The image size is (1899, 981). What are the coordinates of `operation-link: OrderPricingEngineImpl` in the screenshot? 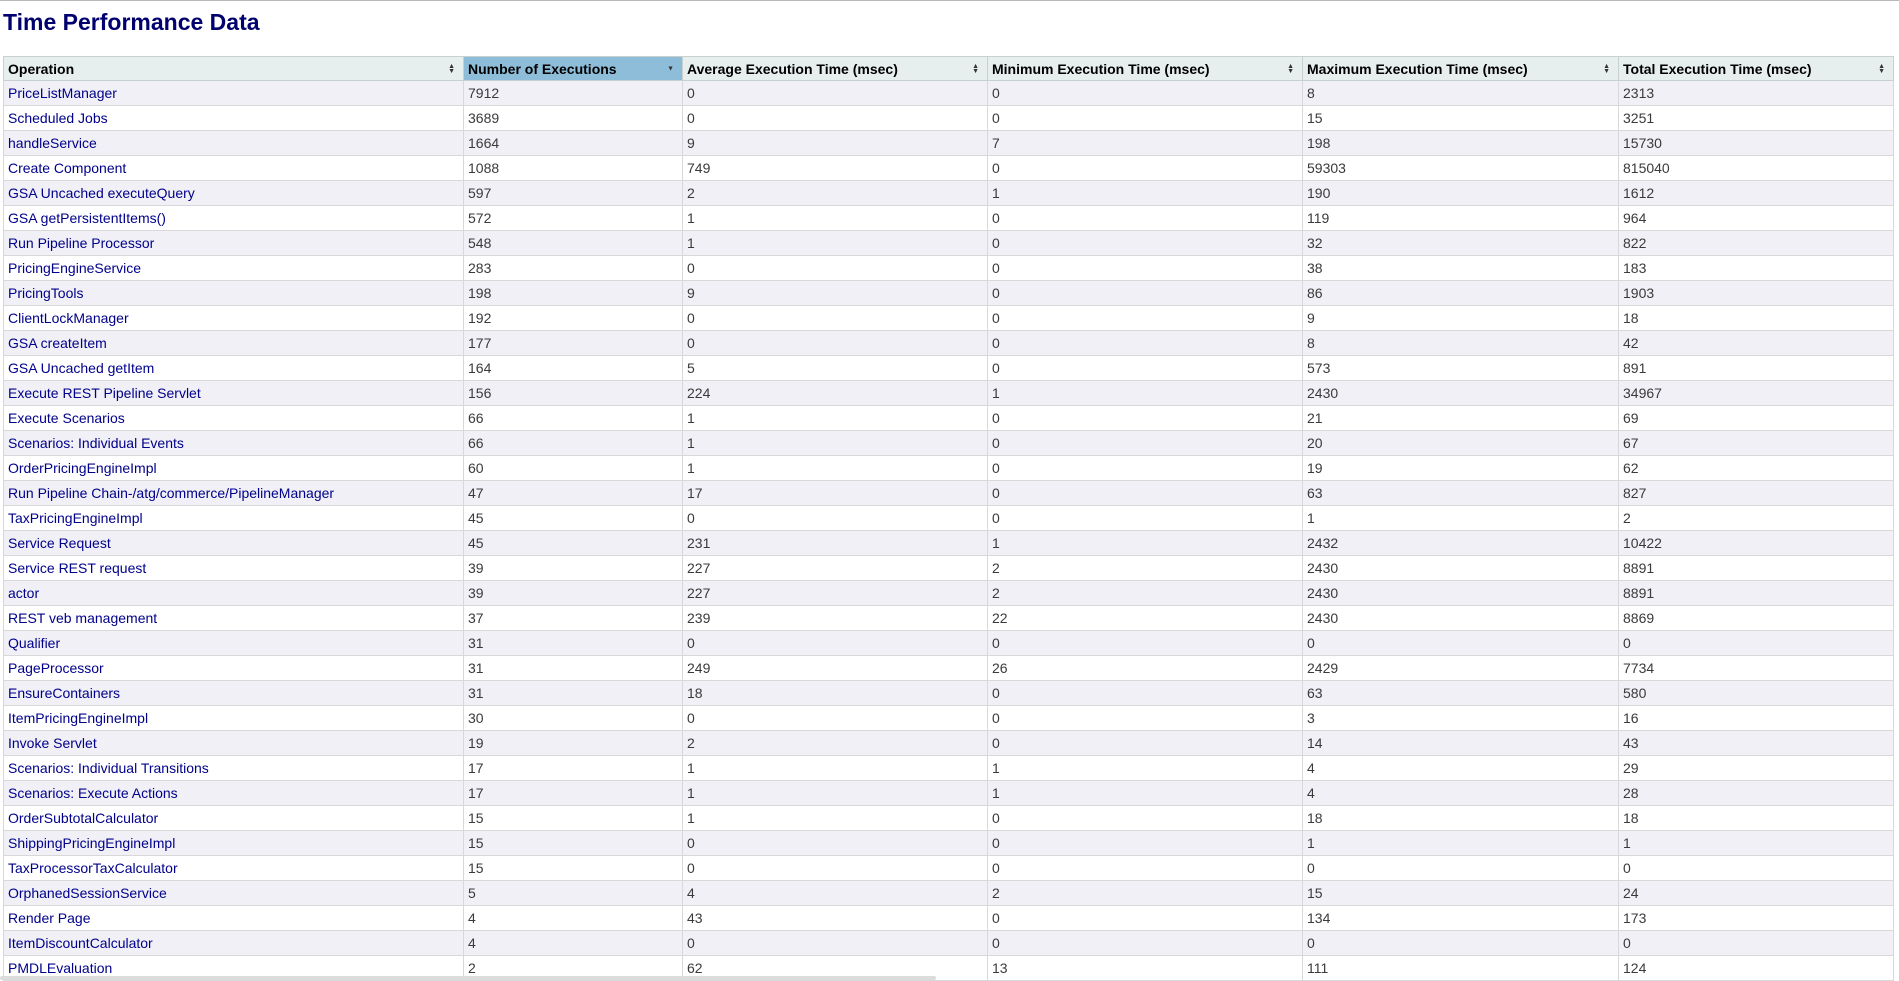 It's located at (82, 468).